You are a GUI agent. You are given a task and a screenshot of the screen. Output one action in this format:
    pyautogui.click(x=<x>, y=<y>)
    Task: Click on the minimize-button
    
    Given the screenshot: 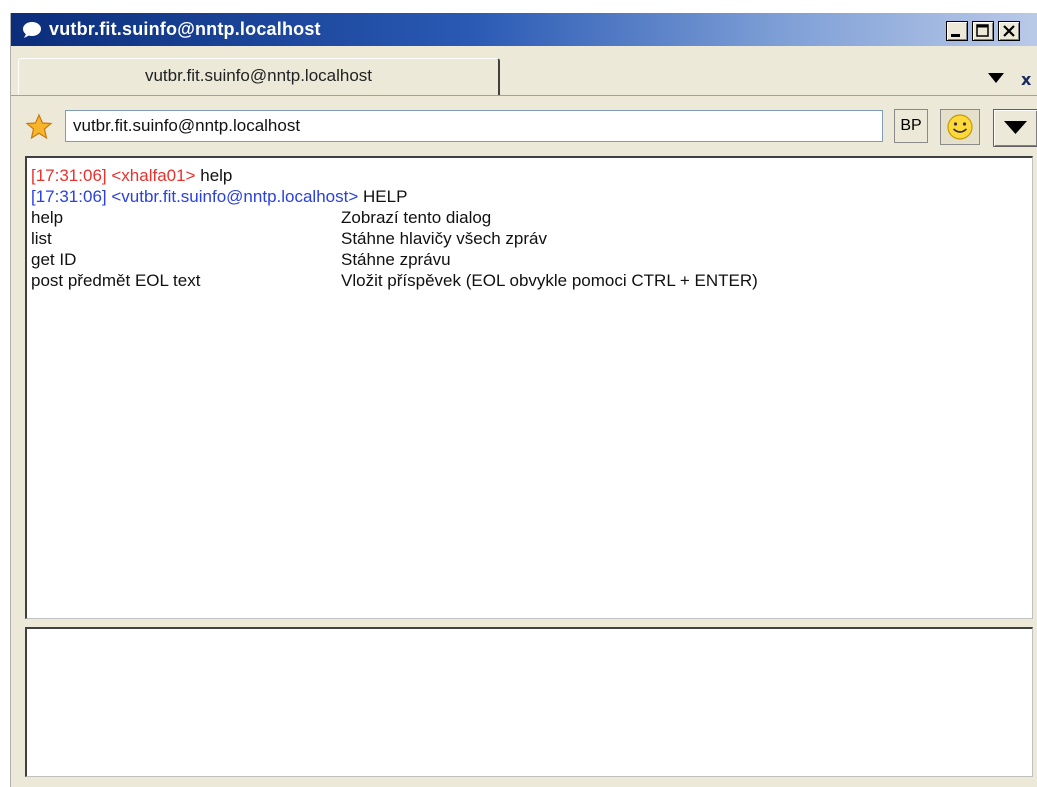 What is the action you would take?
    pyautogui.click(x=957, y=31)
    